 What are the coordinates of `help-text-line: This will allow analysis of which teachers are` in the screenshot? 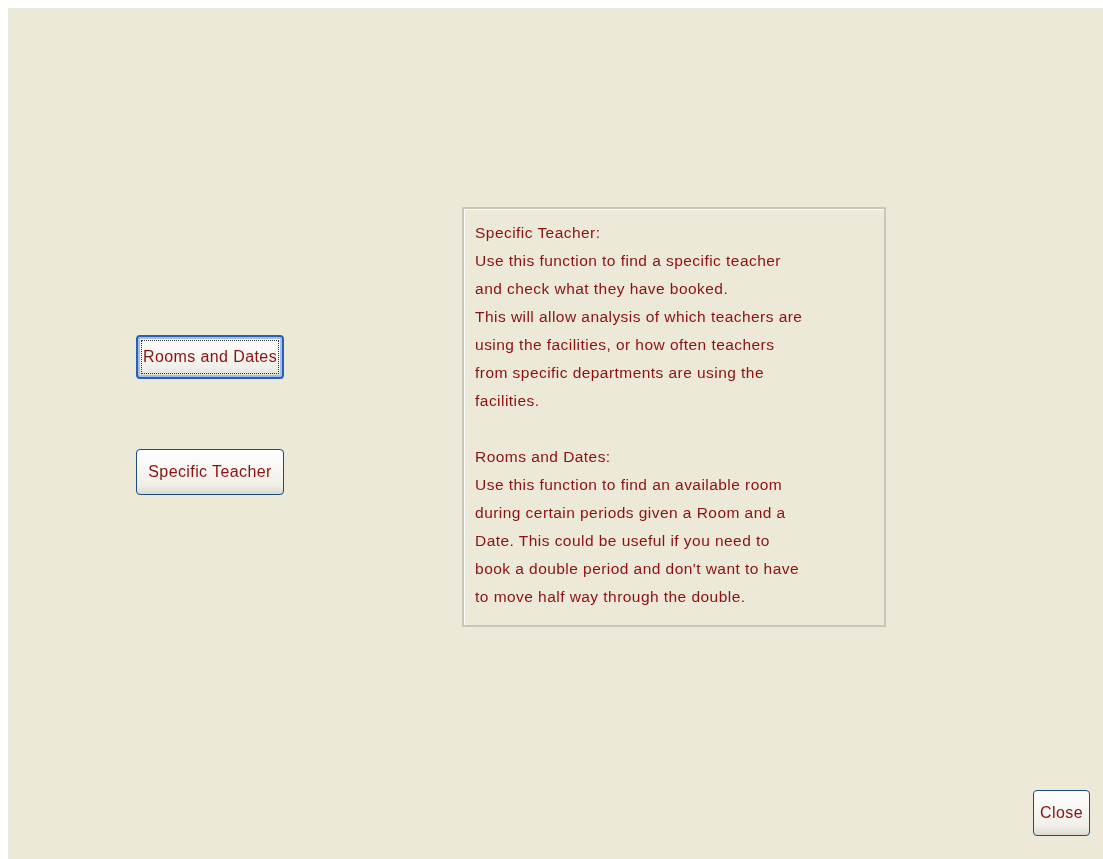 It's located at (639, 317).